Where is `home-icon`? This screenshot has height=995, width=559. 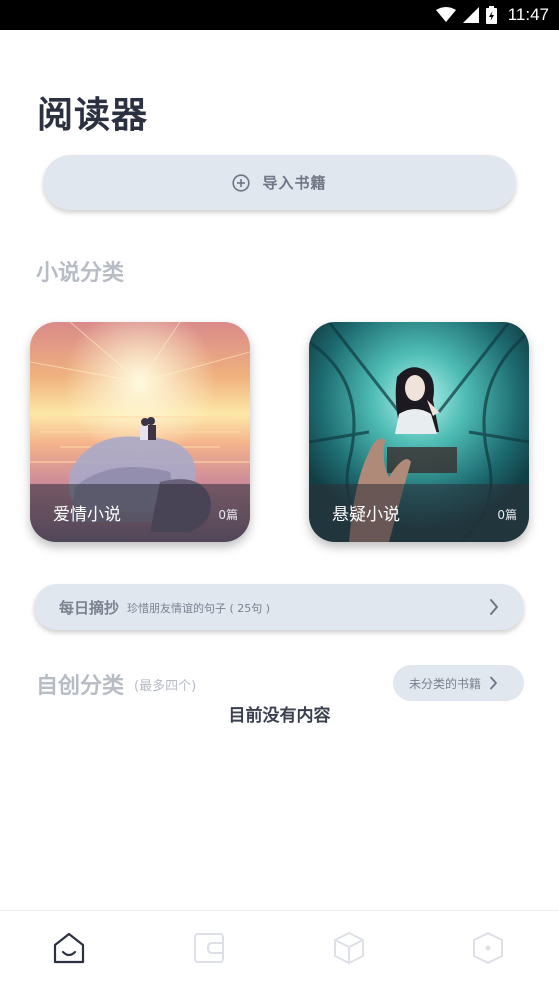 home-icon is located at coordinates (69, 948).